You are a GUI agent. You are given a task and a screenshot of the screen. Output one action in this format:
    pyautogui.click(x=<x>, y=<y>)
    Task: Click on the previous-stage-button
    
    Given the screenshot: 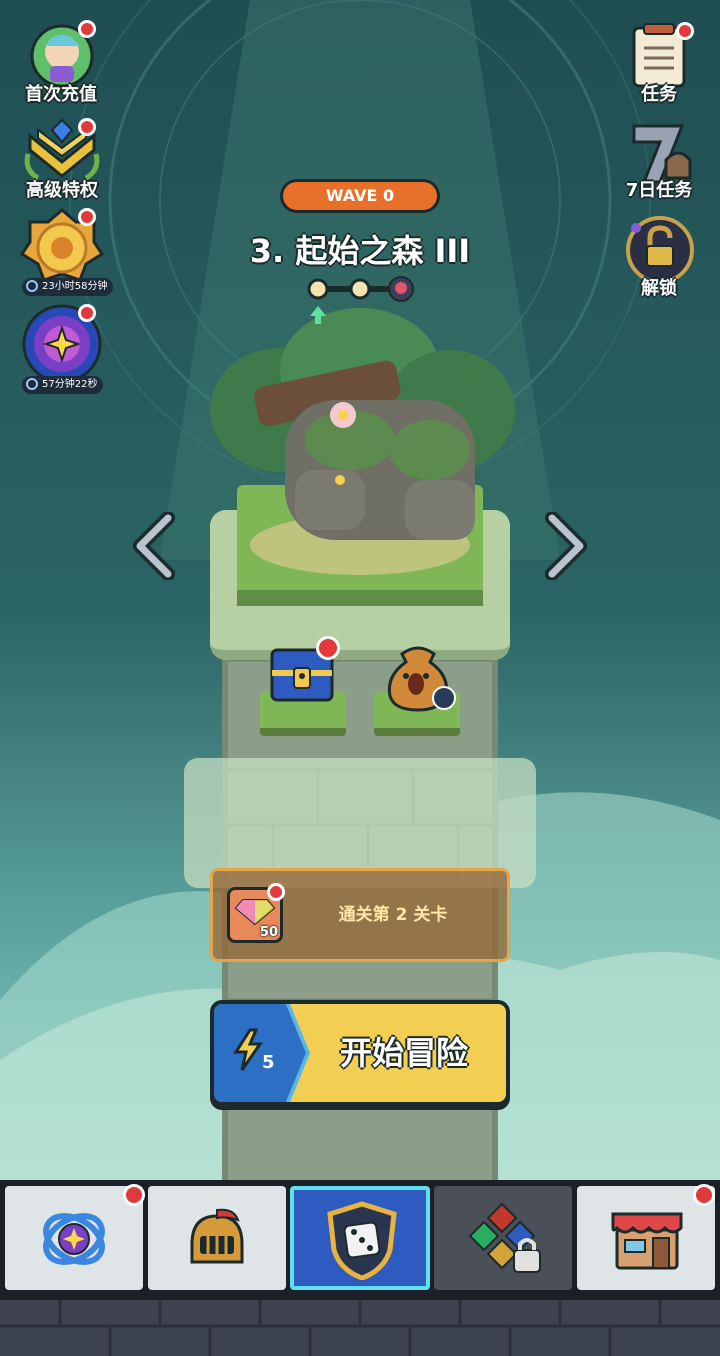 What is the action you would take?
    pyautogui.click(x=154, y=546)
    